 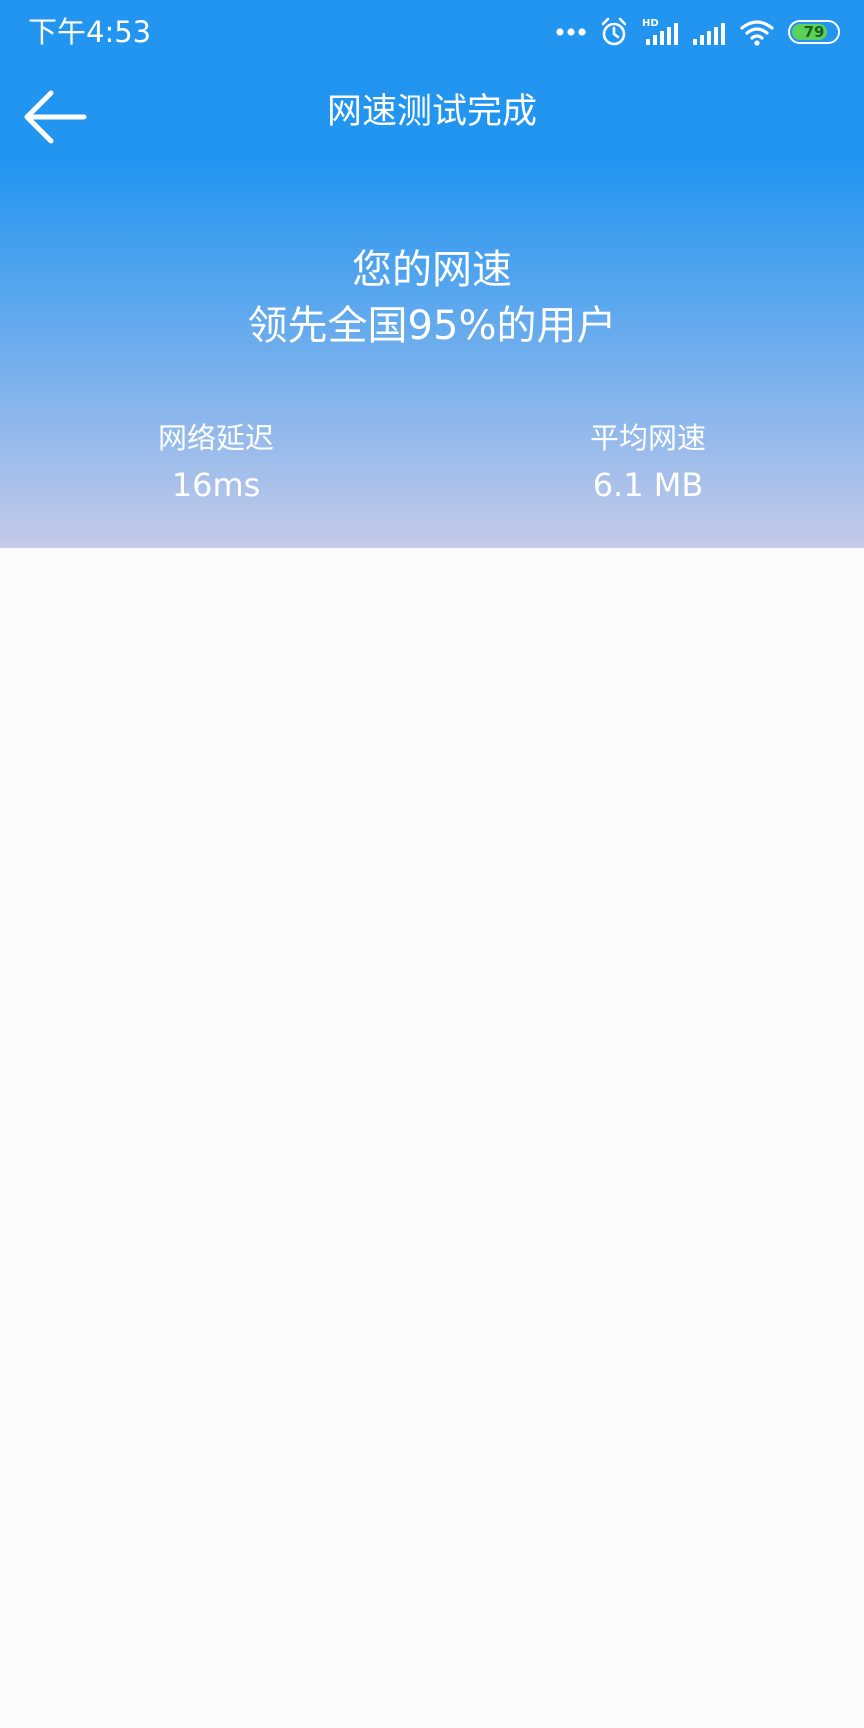 I want to click on alarm-icon, so click(x=614, y=32).